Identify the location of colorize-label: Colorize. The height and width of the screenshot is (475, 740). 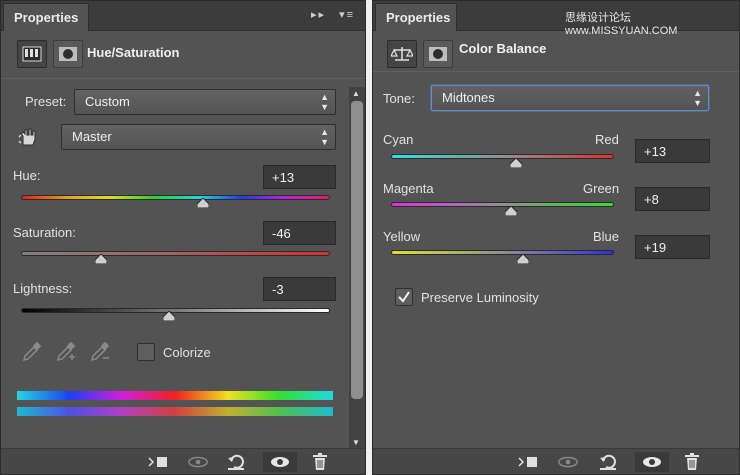
(187, 352).